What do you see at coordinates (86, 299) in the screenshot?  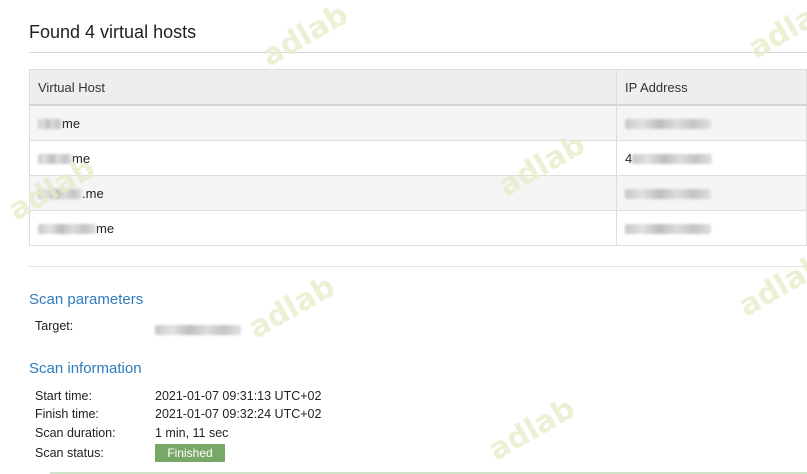 I see `scan-parameters-heading: Scan parameters` at bounding box center [86, 299].